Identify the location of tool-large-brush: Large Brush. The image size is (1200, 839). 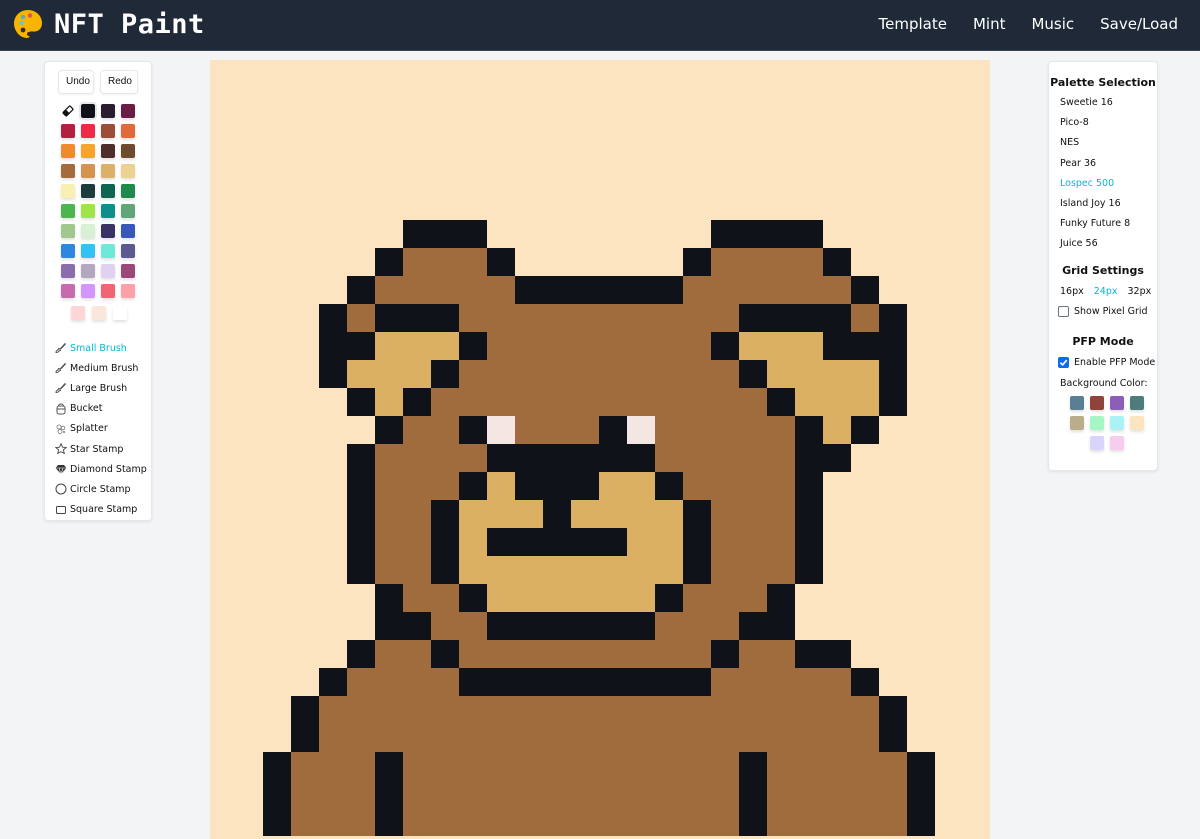
(101, 388).